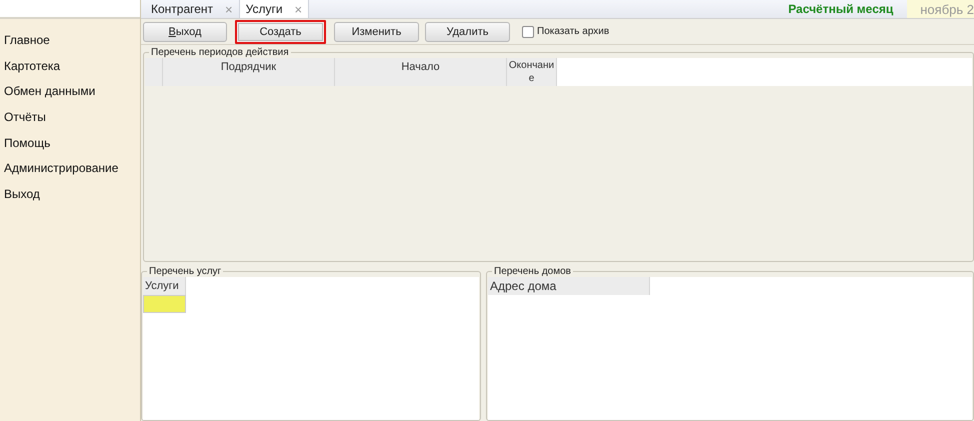  Describe the element at coordinates (249, 72) in the screenshot. I see `column-header: Подрядчик` at that location.